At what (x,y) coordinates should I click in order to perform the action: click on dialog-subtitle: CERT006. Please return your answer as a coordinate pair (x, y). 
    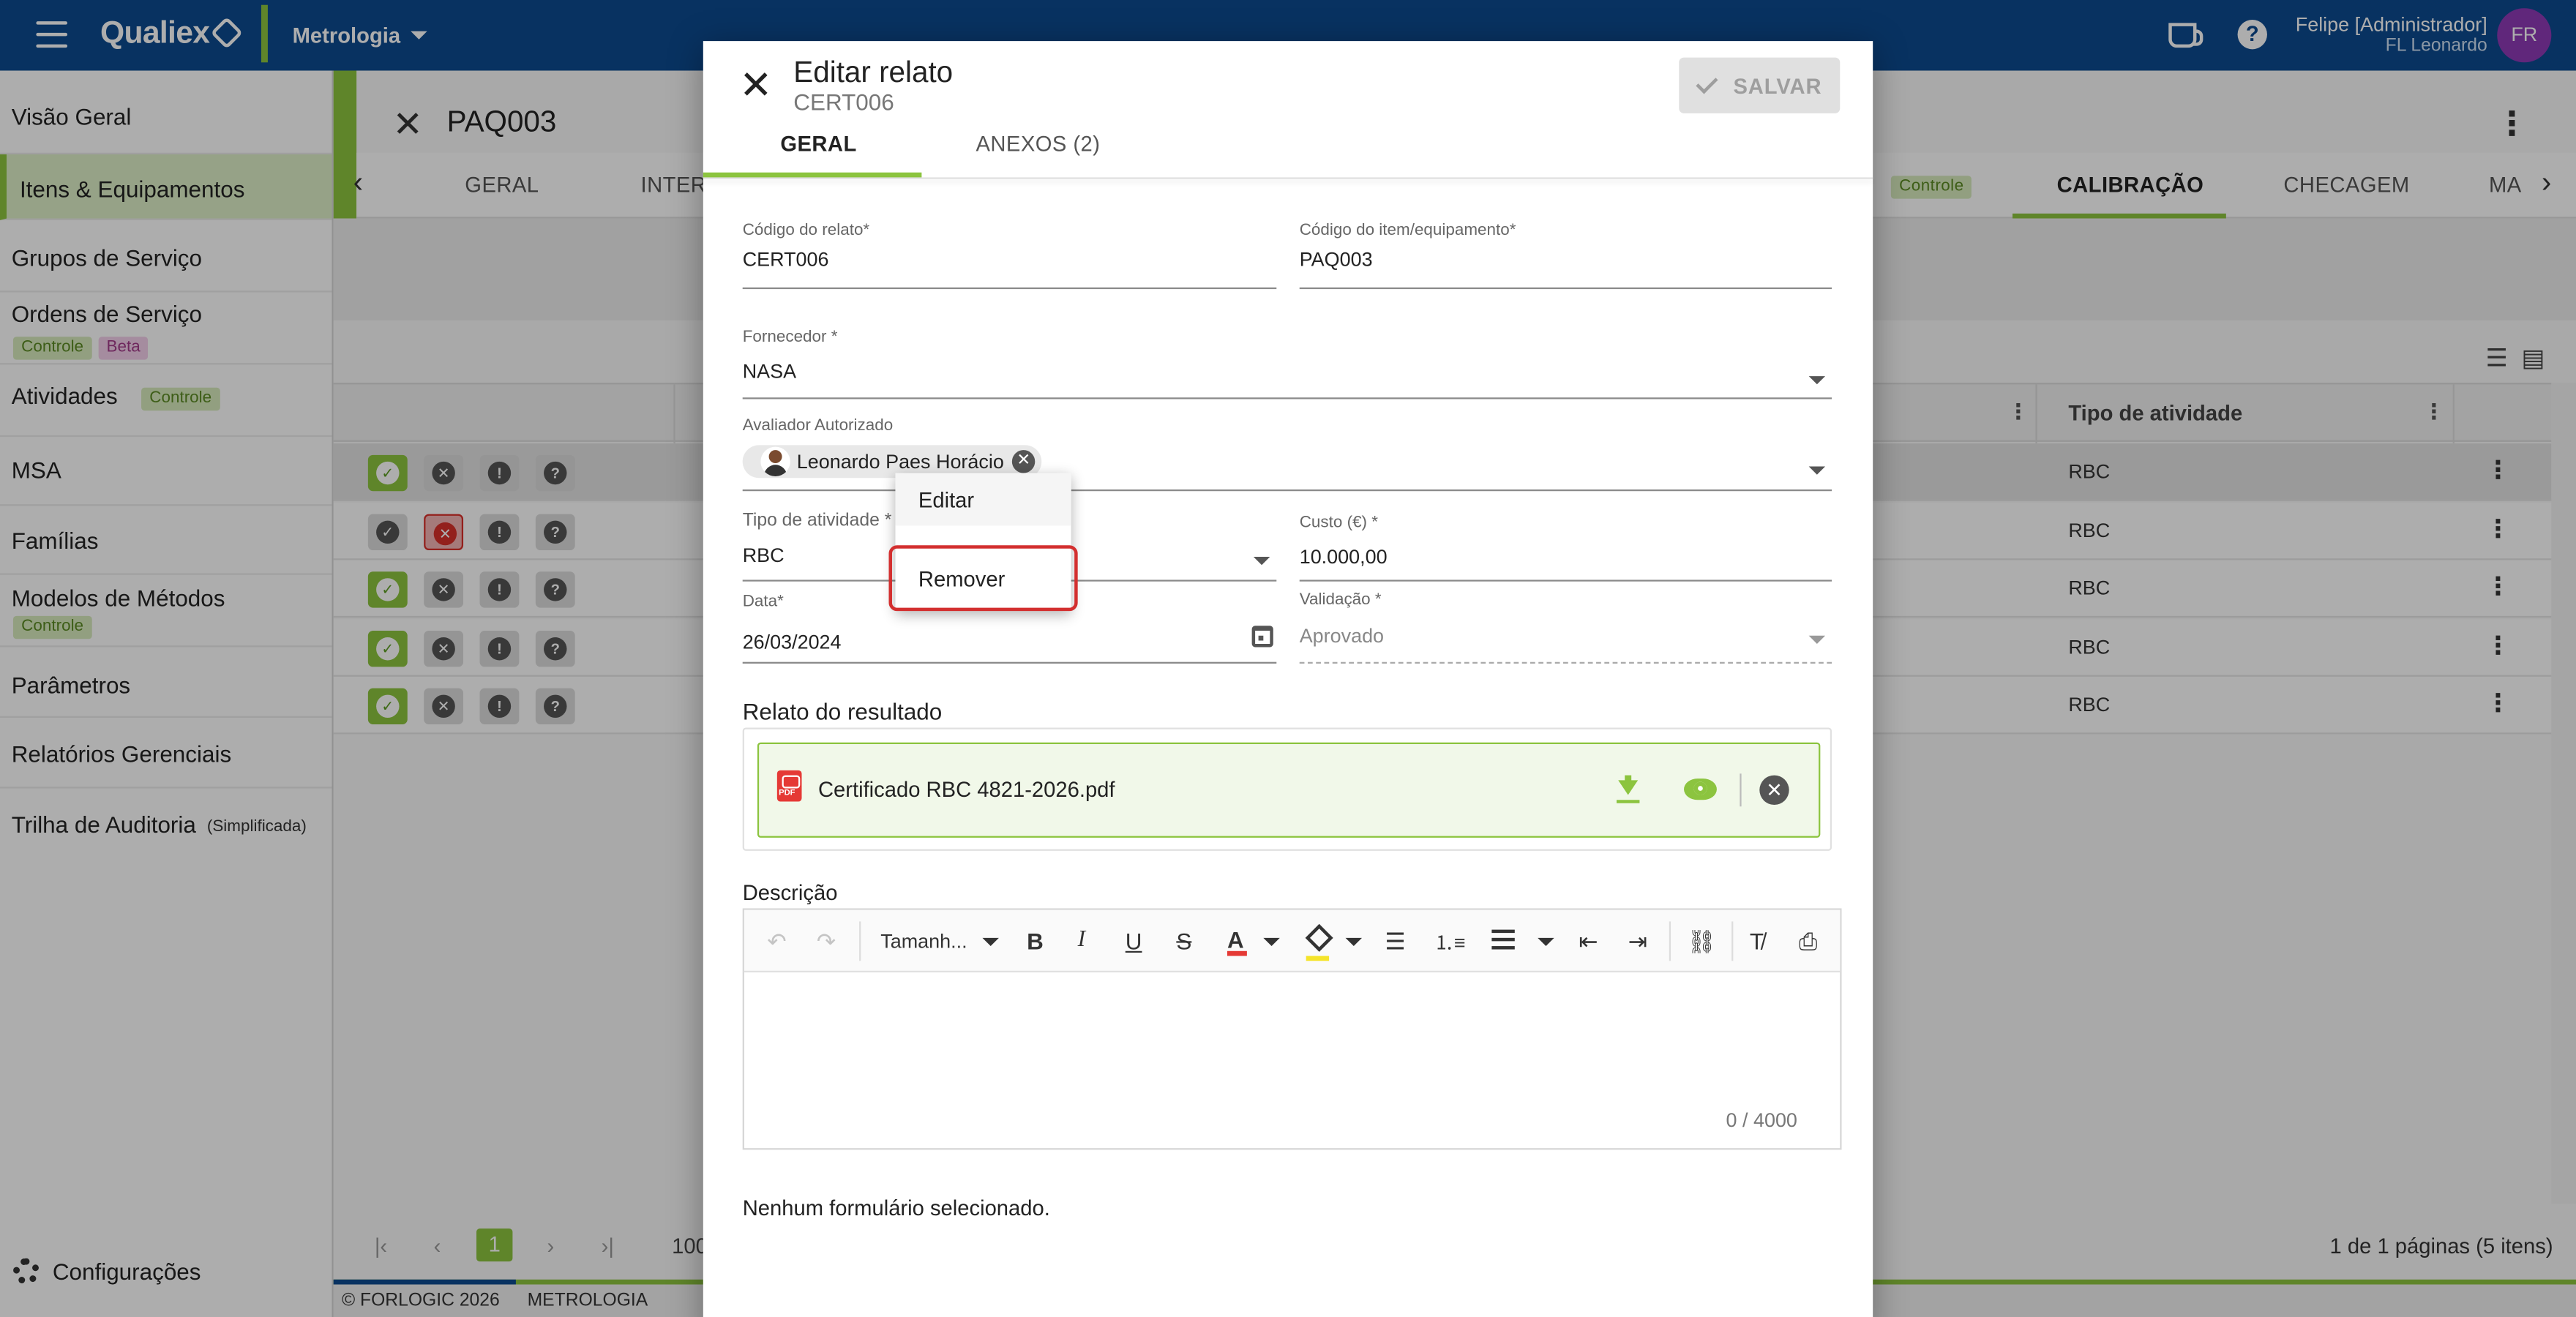
    Looking at the image, I should click on (843, 102).